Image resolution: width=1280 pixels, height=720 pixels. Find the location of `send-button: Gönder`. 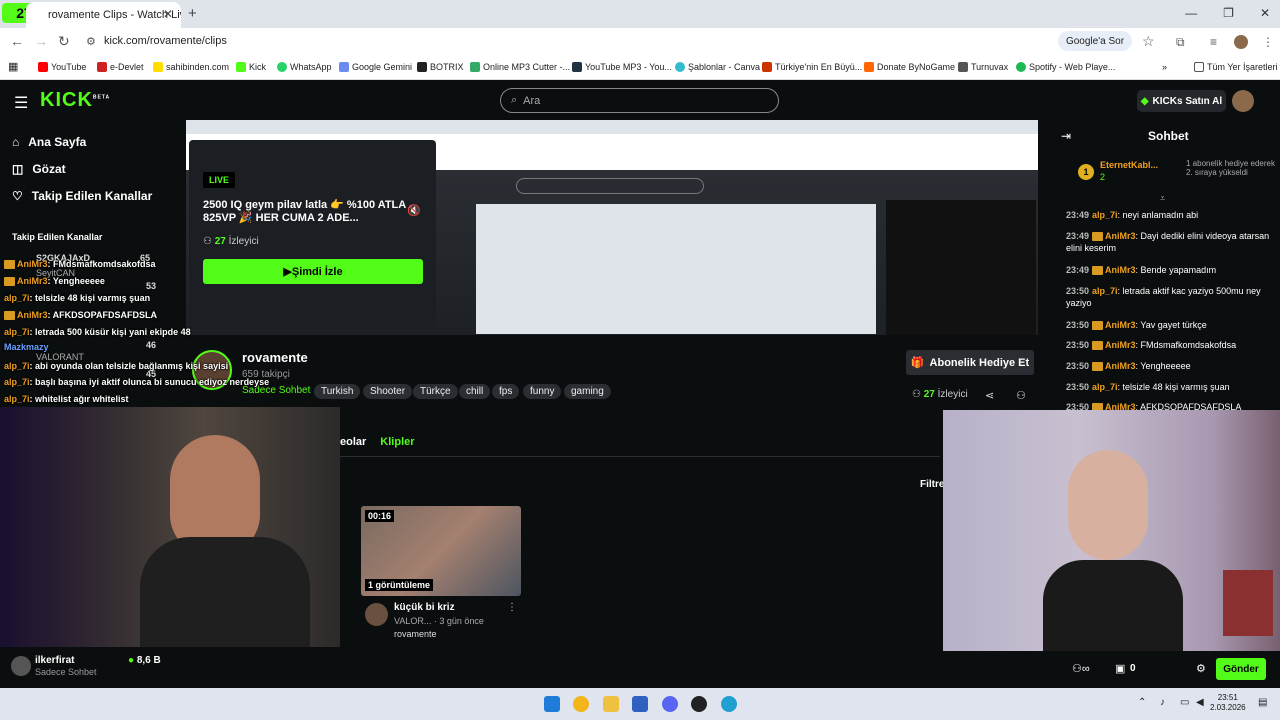

send-button: Gönder is located at coordinates (1241, 669).